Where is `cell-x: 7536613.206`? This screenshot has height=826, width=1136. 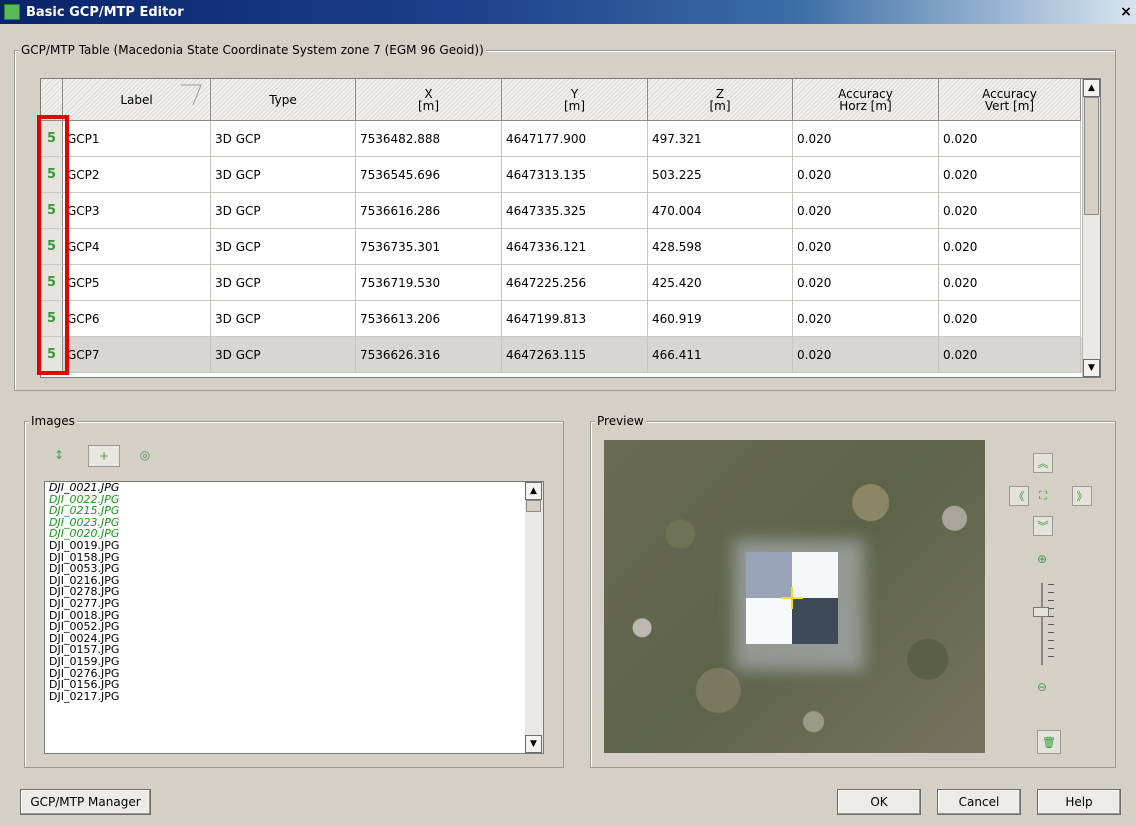
cell-x: 7536613.206 is located at coordinates (429, 319).